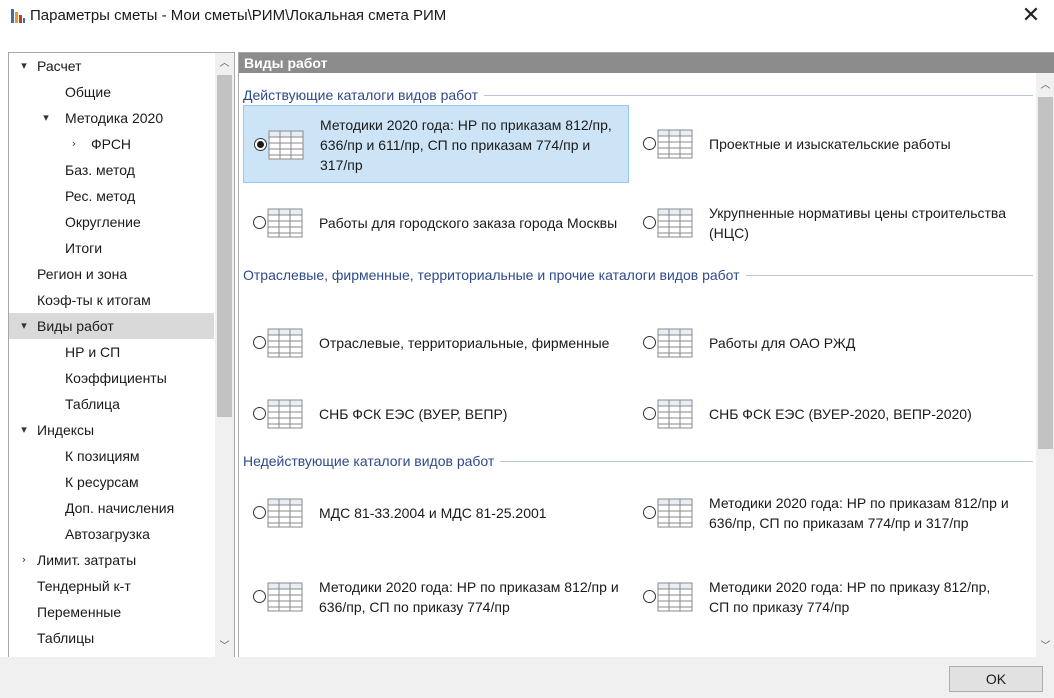  I want to click on tree-item: Итоги, so click(111, 248).